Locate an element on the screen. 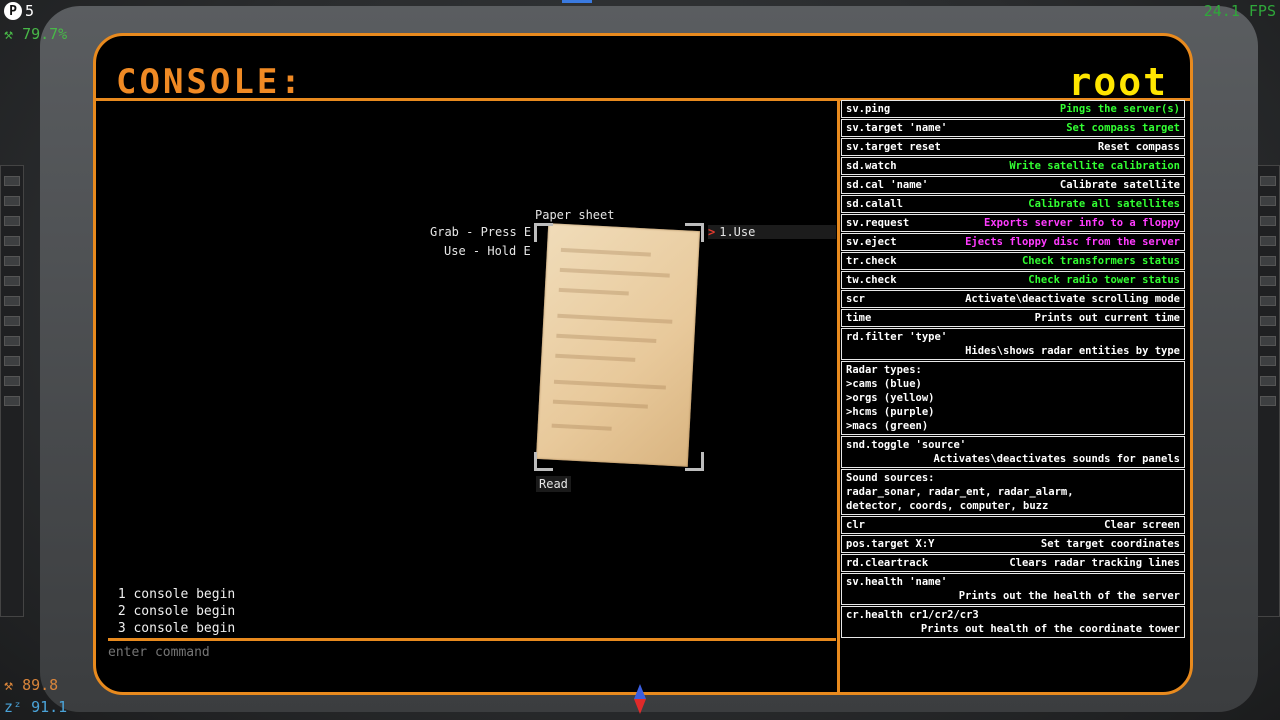 The height and width of the screenshot is (720, 1280). help-description: Reset compass is located at coordinates (1138, 147).